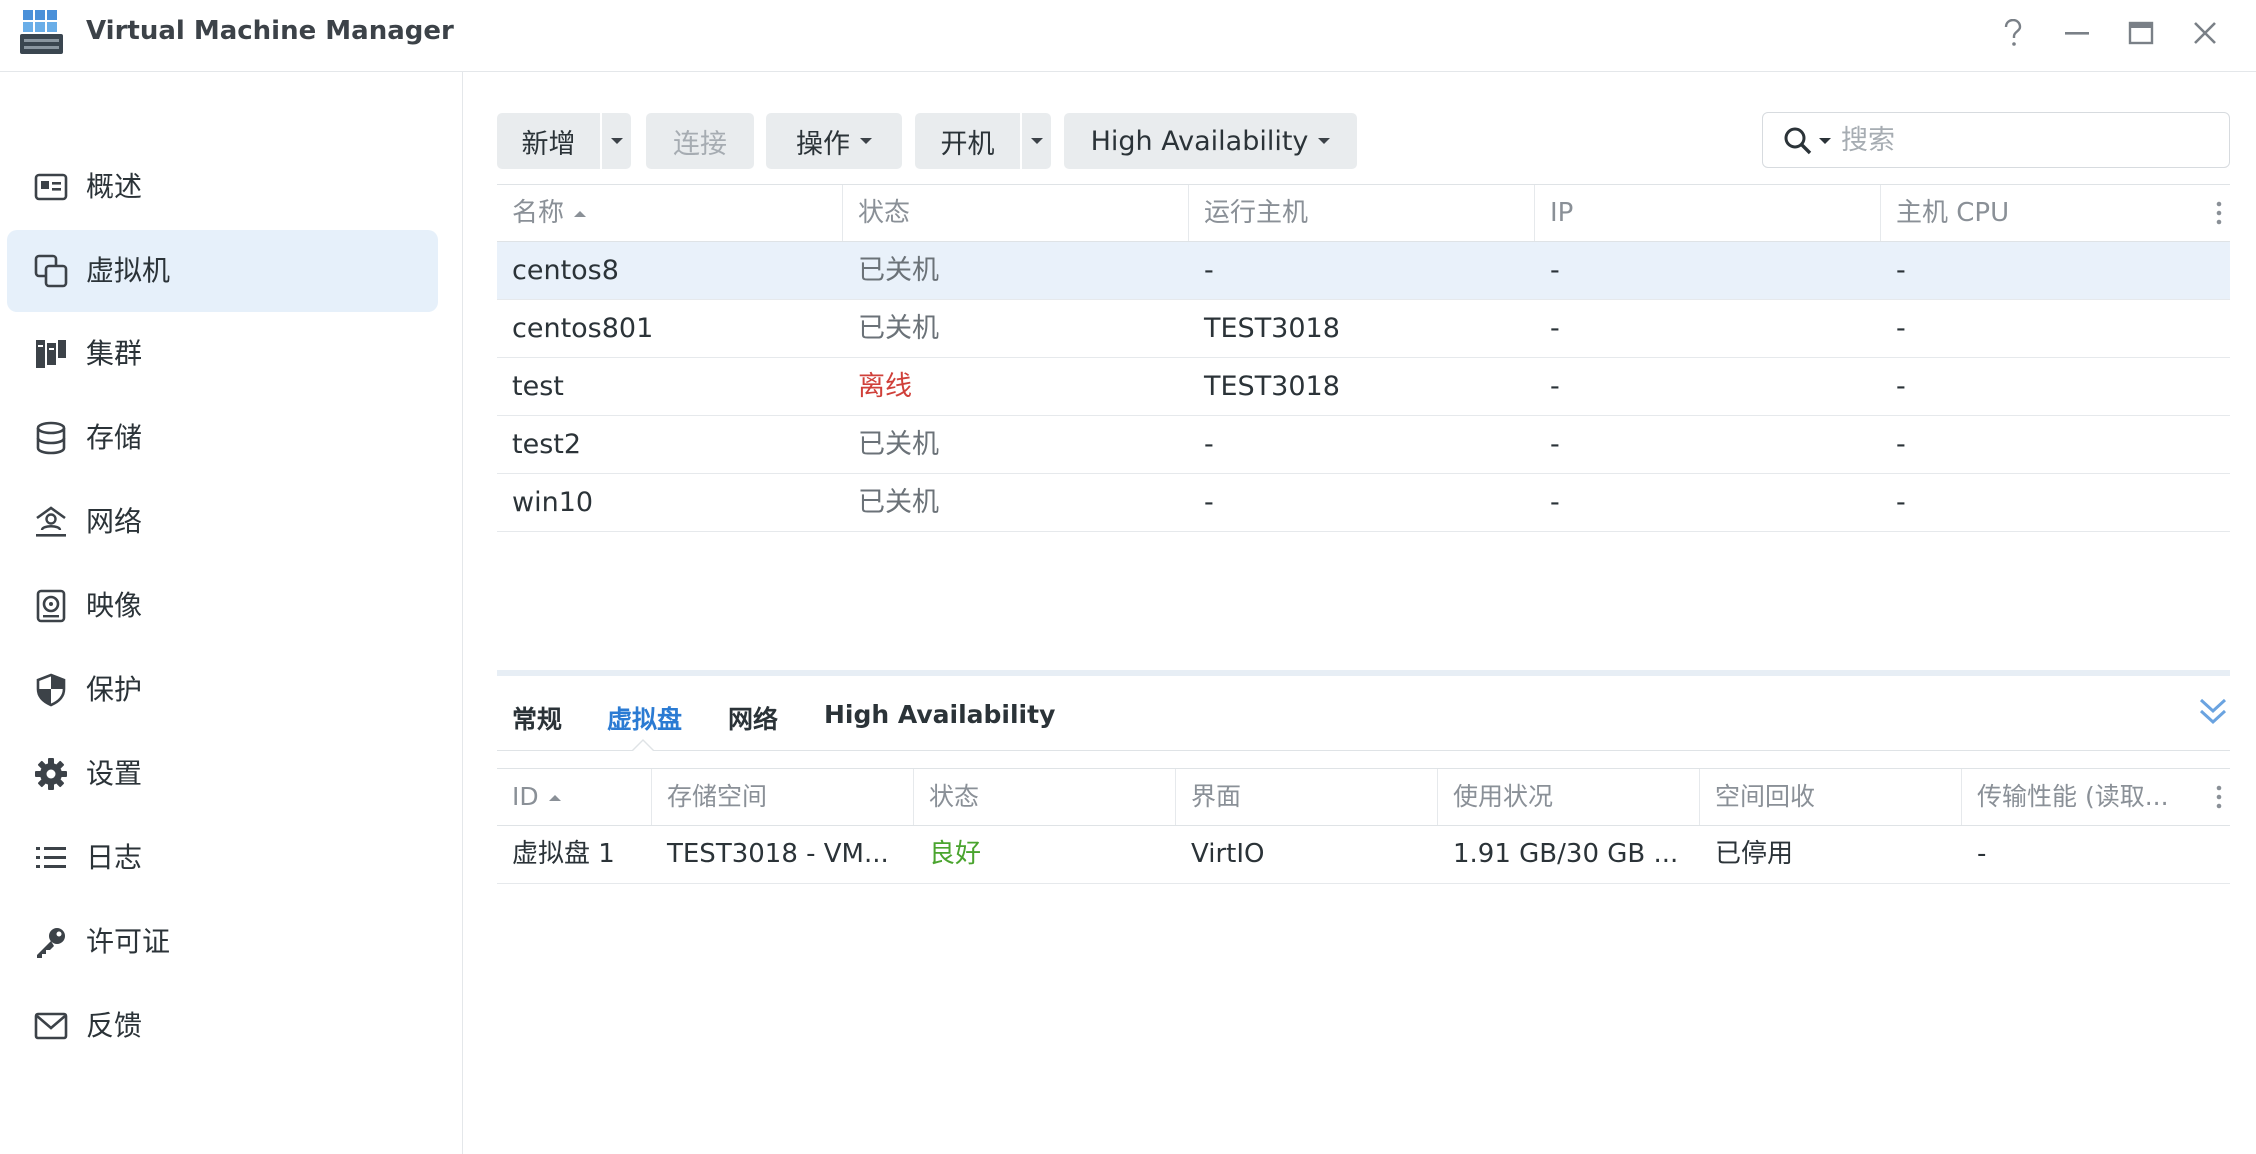 This screenshot has height=1154, width=2256. I want to click on action-menu-button: 操作, so click(834, 141).